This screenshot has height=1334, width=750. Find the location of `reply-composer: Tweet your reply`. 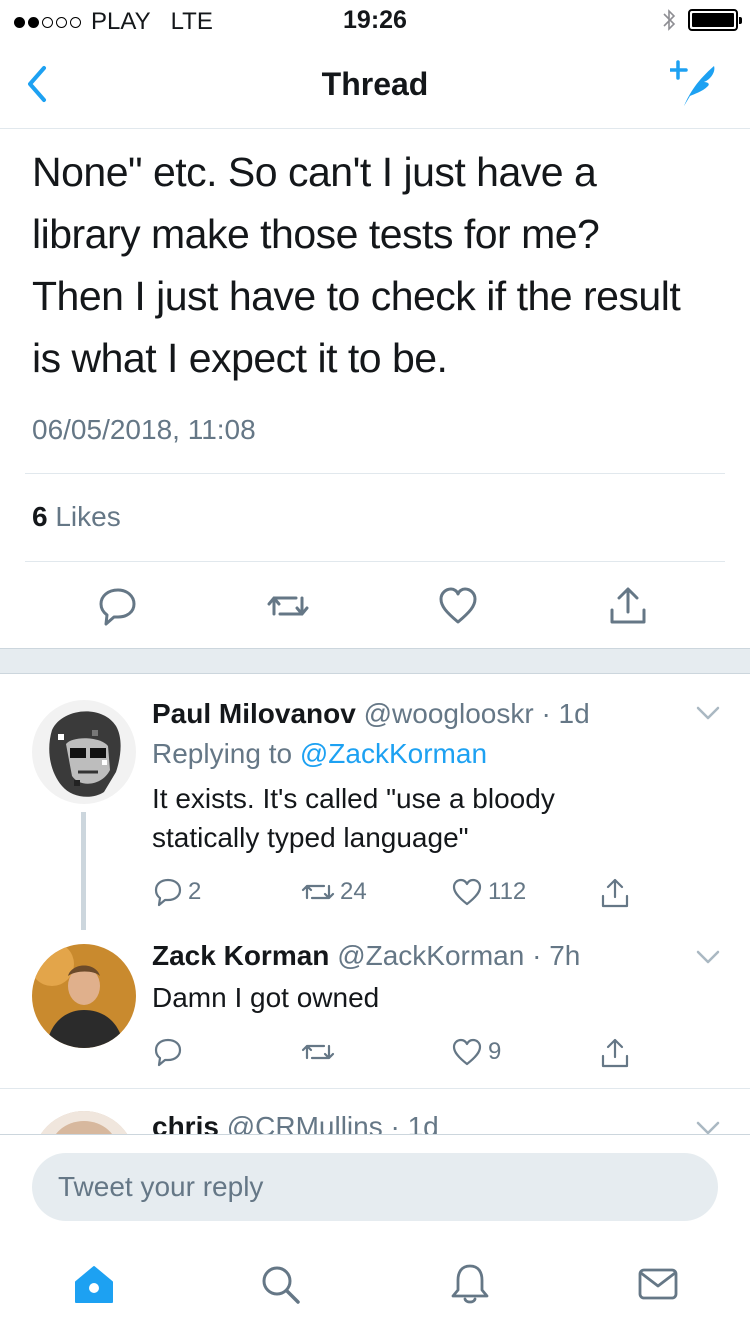

reply-composer: Tweet your reply is located at coordinates (375, 1186).